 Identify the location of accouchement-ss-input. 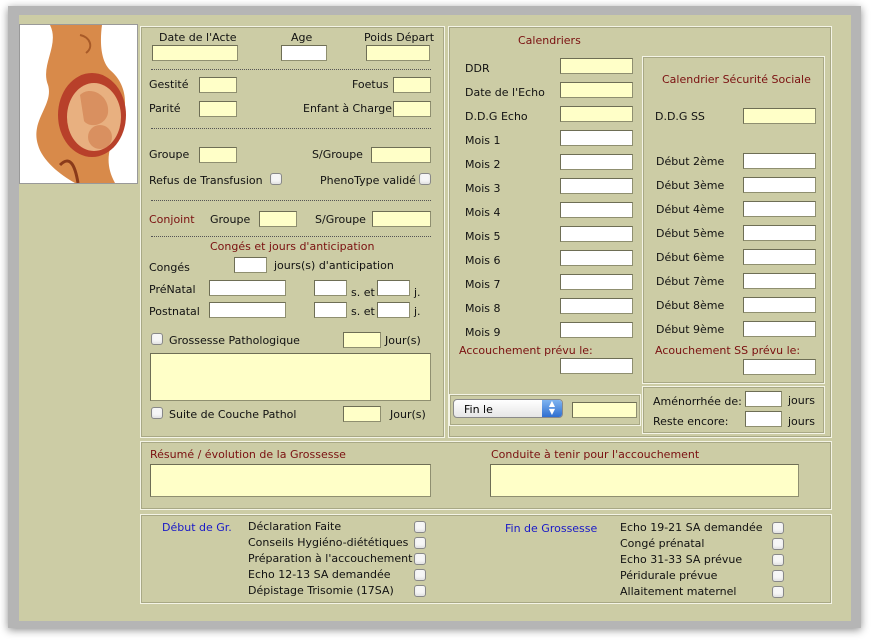
(779, 367).